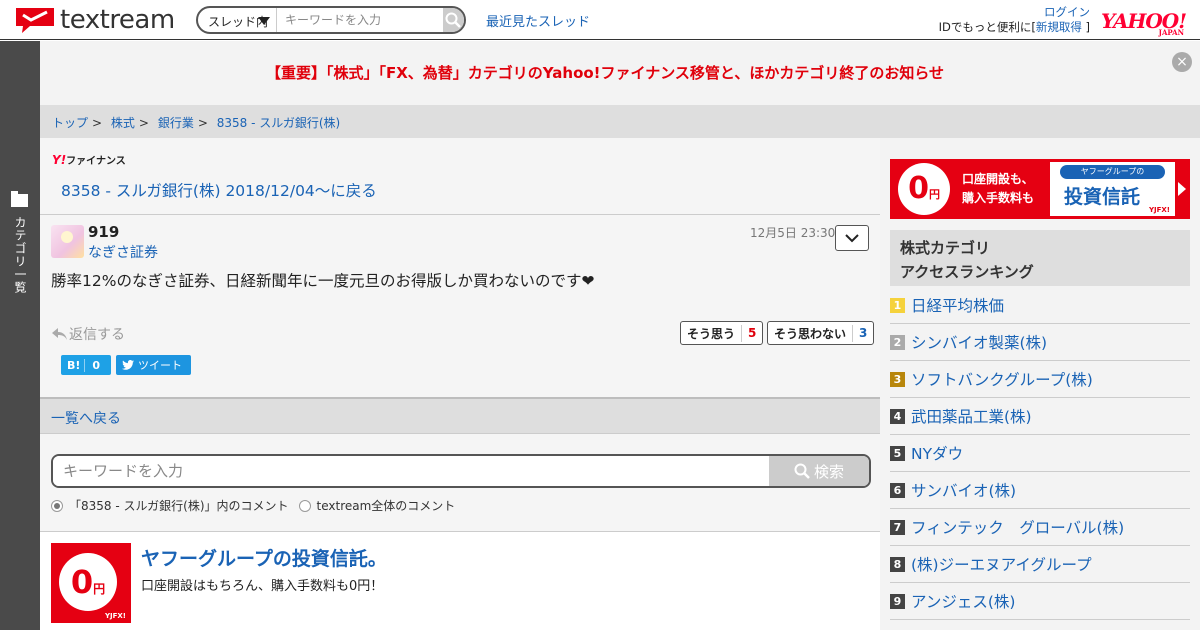 This screenshot has width=1200, height=630. Describe the element at coordinates (263, 21) in the screenshot. I see `caret-down-icon` at that location.